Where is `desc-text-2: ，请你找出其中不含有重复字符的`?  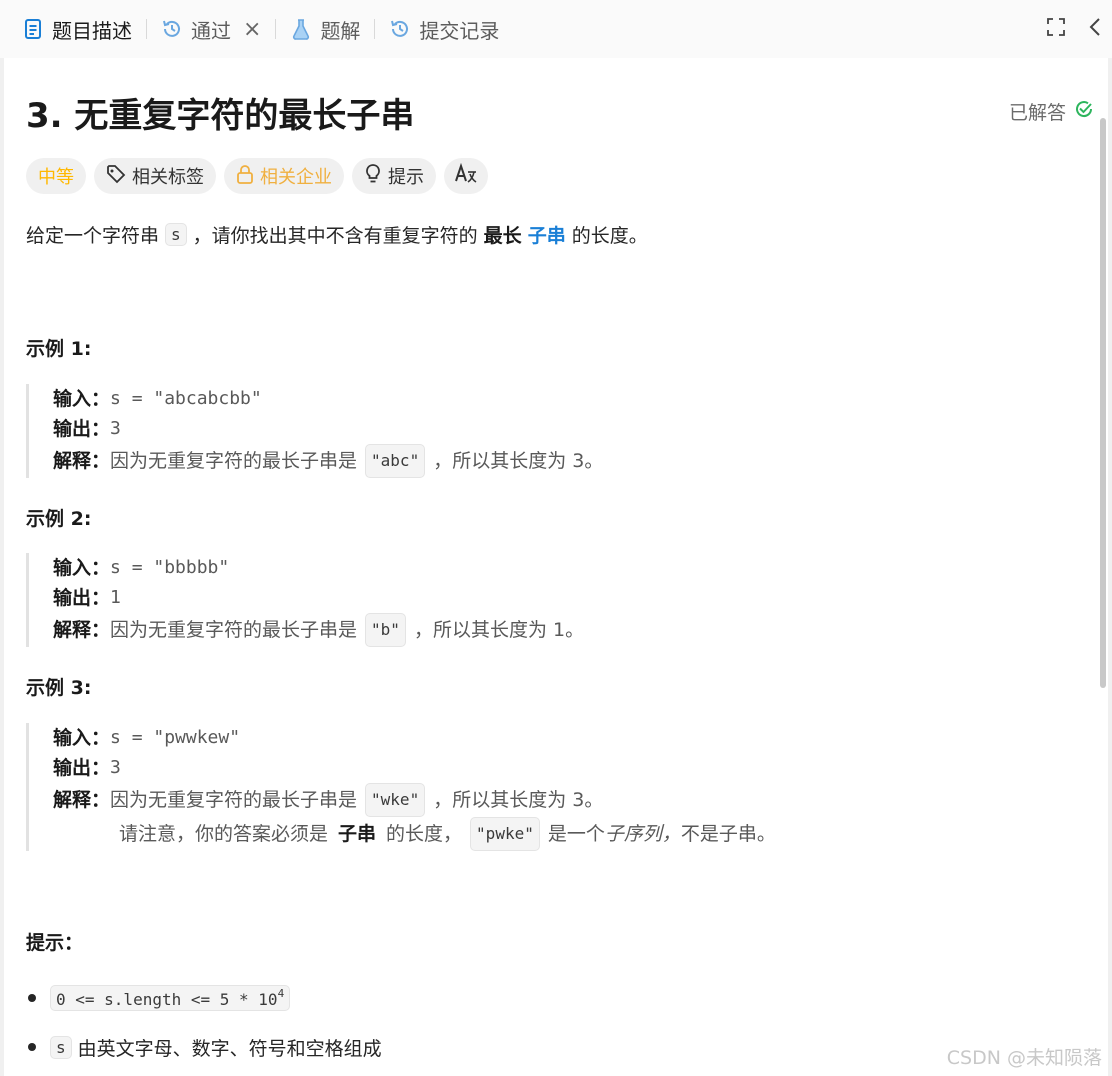 desc-text-2: ，请你找出其中不含有重复字符的 is located at coordinates (335, 236).